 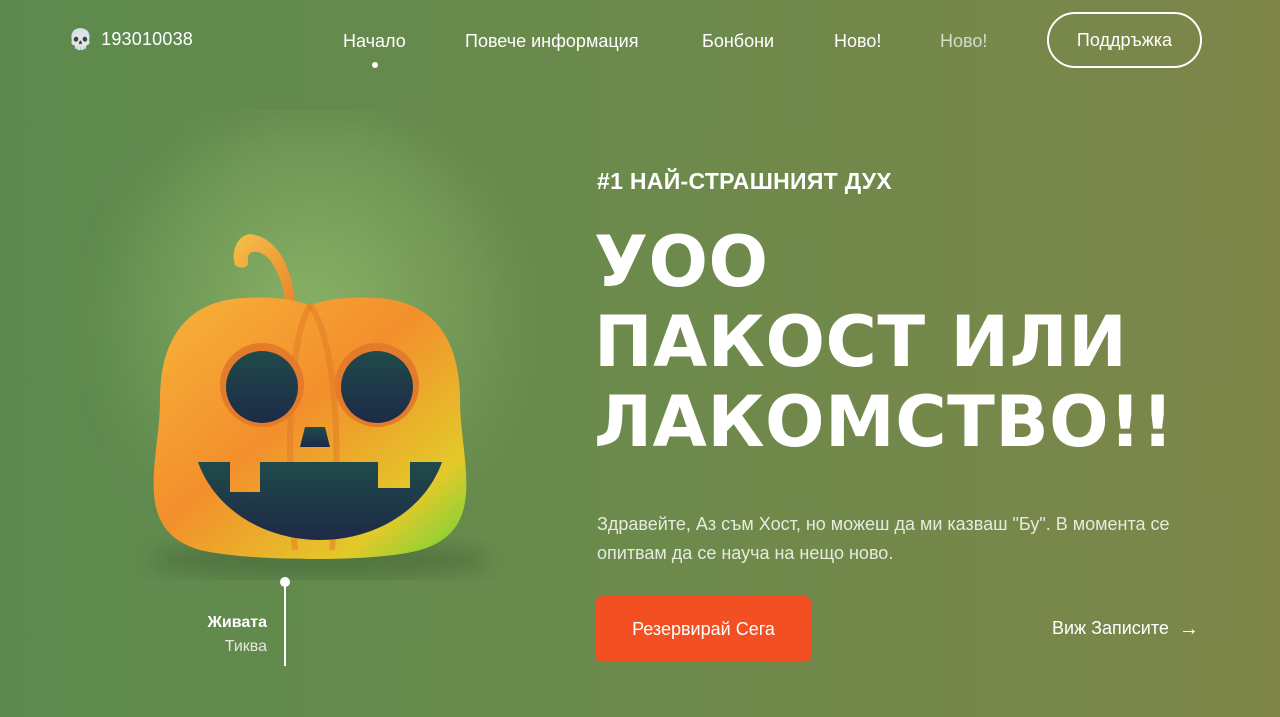 What do you see at coordinates (551, 41) in the screenshot?
I see `nav-item-more-info: Повече информация` at bounding box center [551, 41].